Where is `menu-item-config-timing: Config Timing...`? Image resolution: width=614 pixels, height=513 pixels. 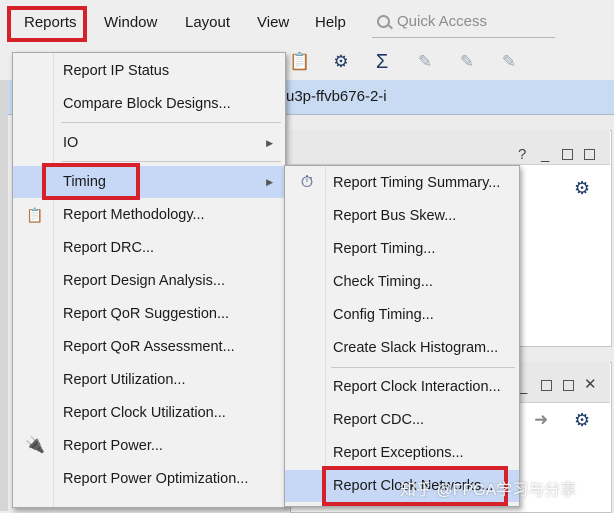 menu-item-config-timing: Config Timing... is located at coordinates (402, 315).